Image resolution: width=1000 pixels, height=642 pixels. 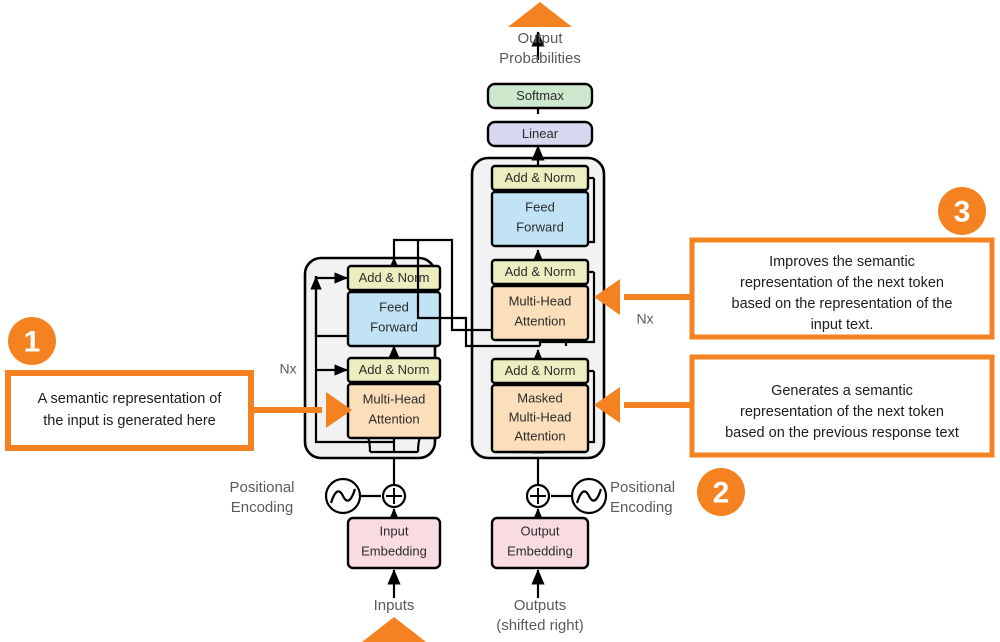 What do you see at coordinates (394, 369) in the screenshot?
I see `encoder-add-norm-lower-label: Add & Norm` at bounding box center [394, 369].